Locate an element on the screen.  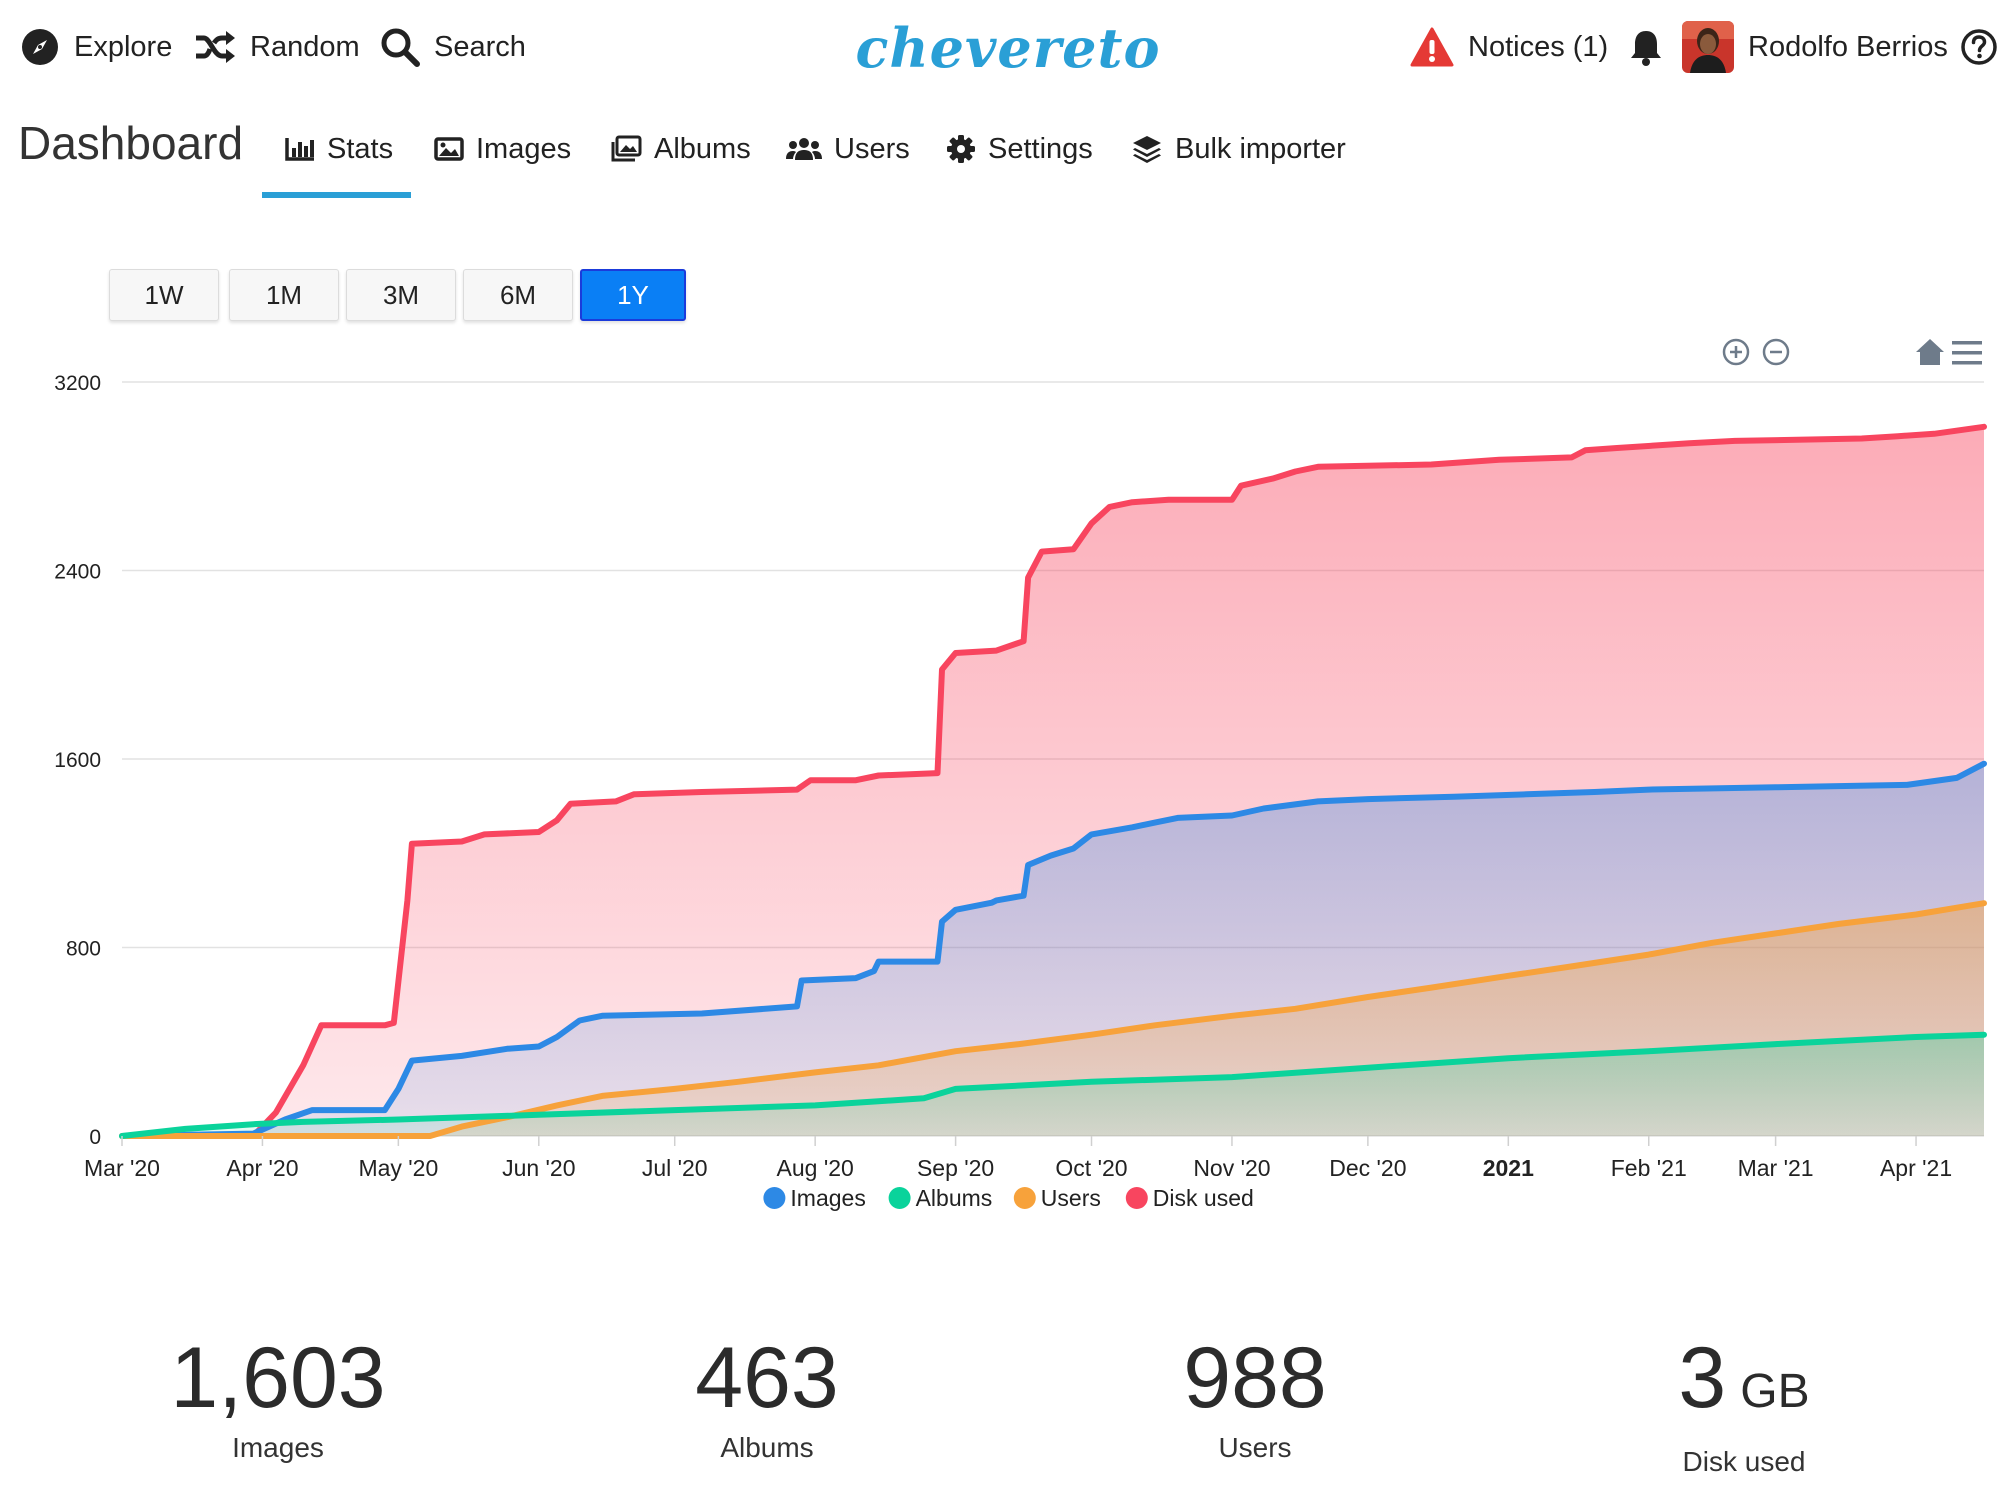
x-tick-label: Jul '20 is located at coordinates (675, 1168).